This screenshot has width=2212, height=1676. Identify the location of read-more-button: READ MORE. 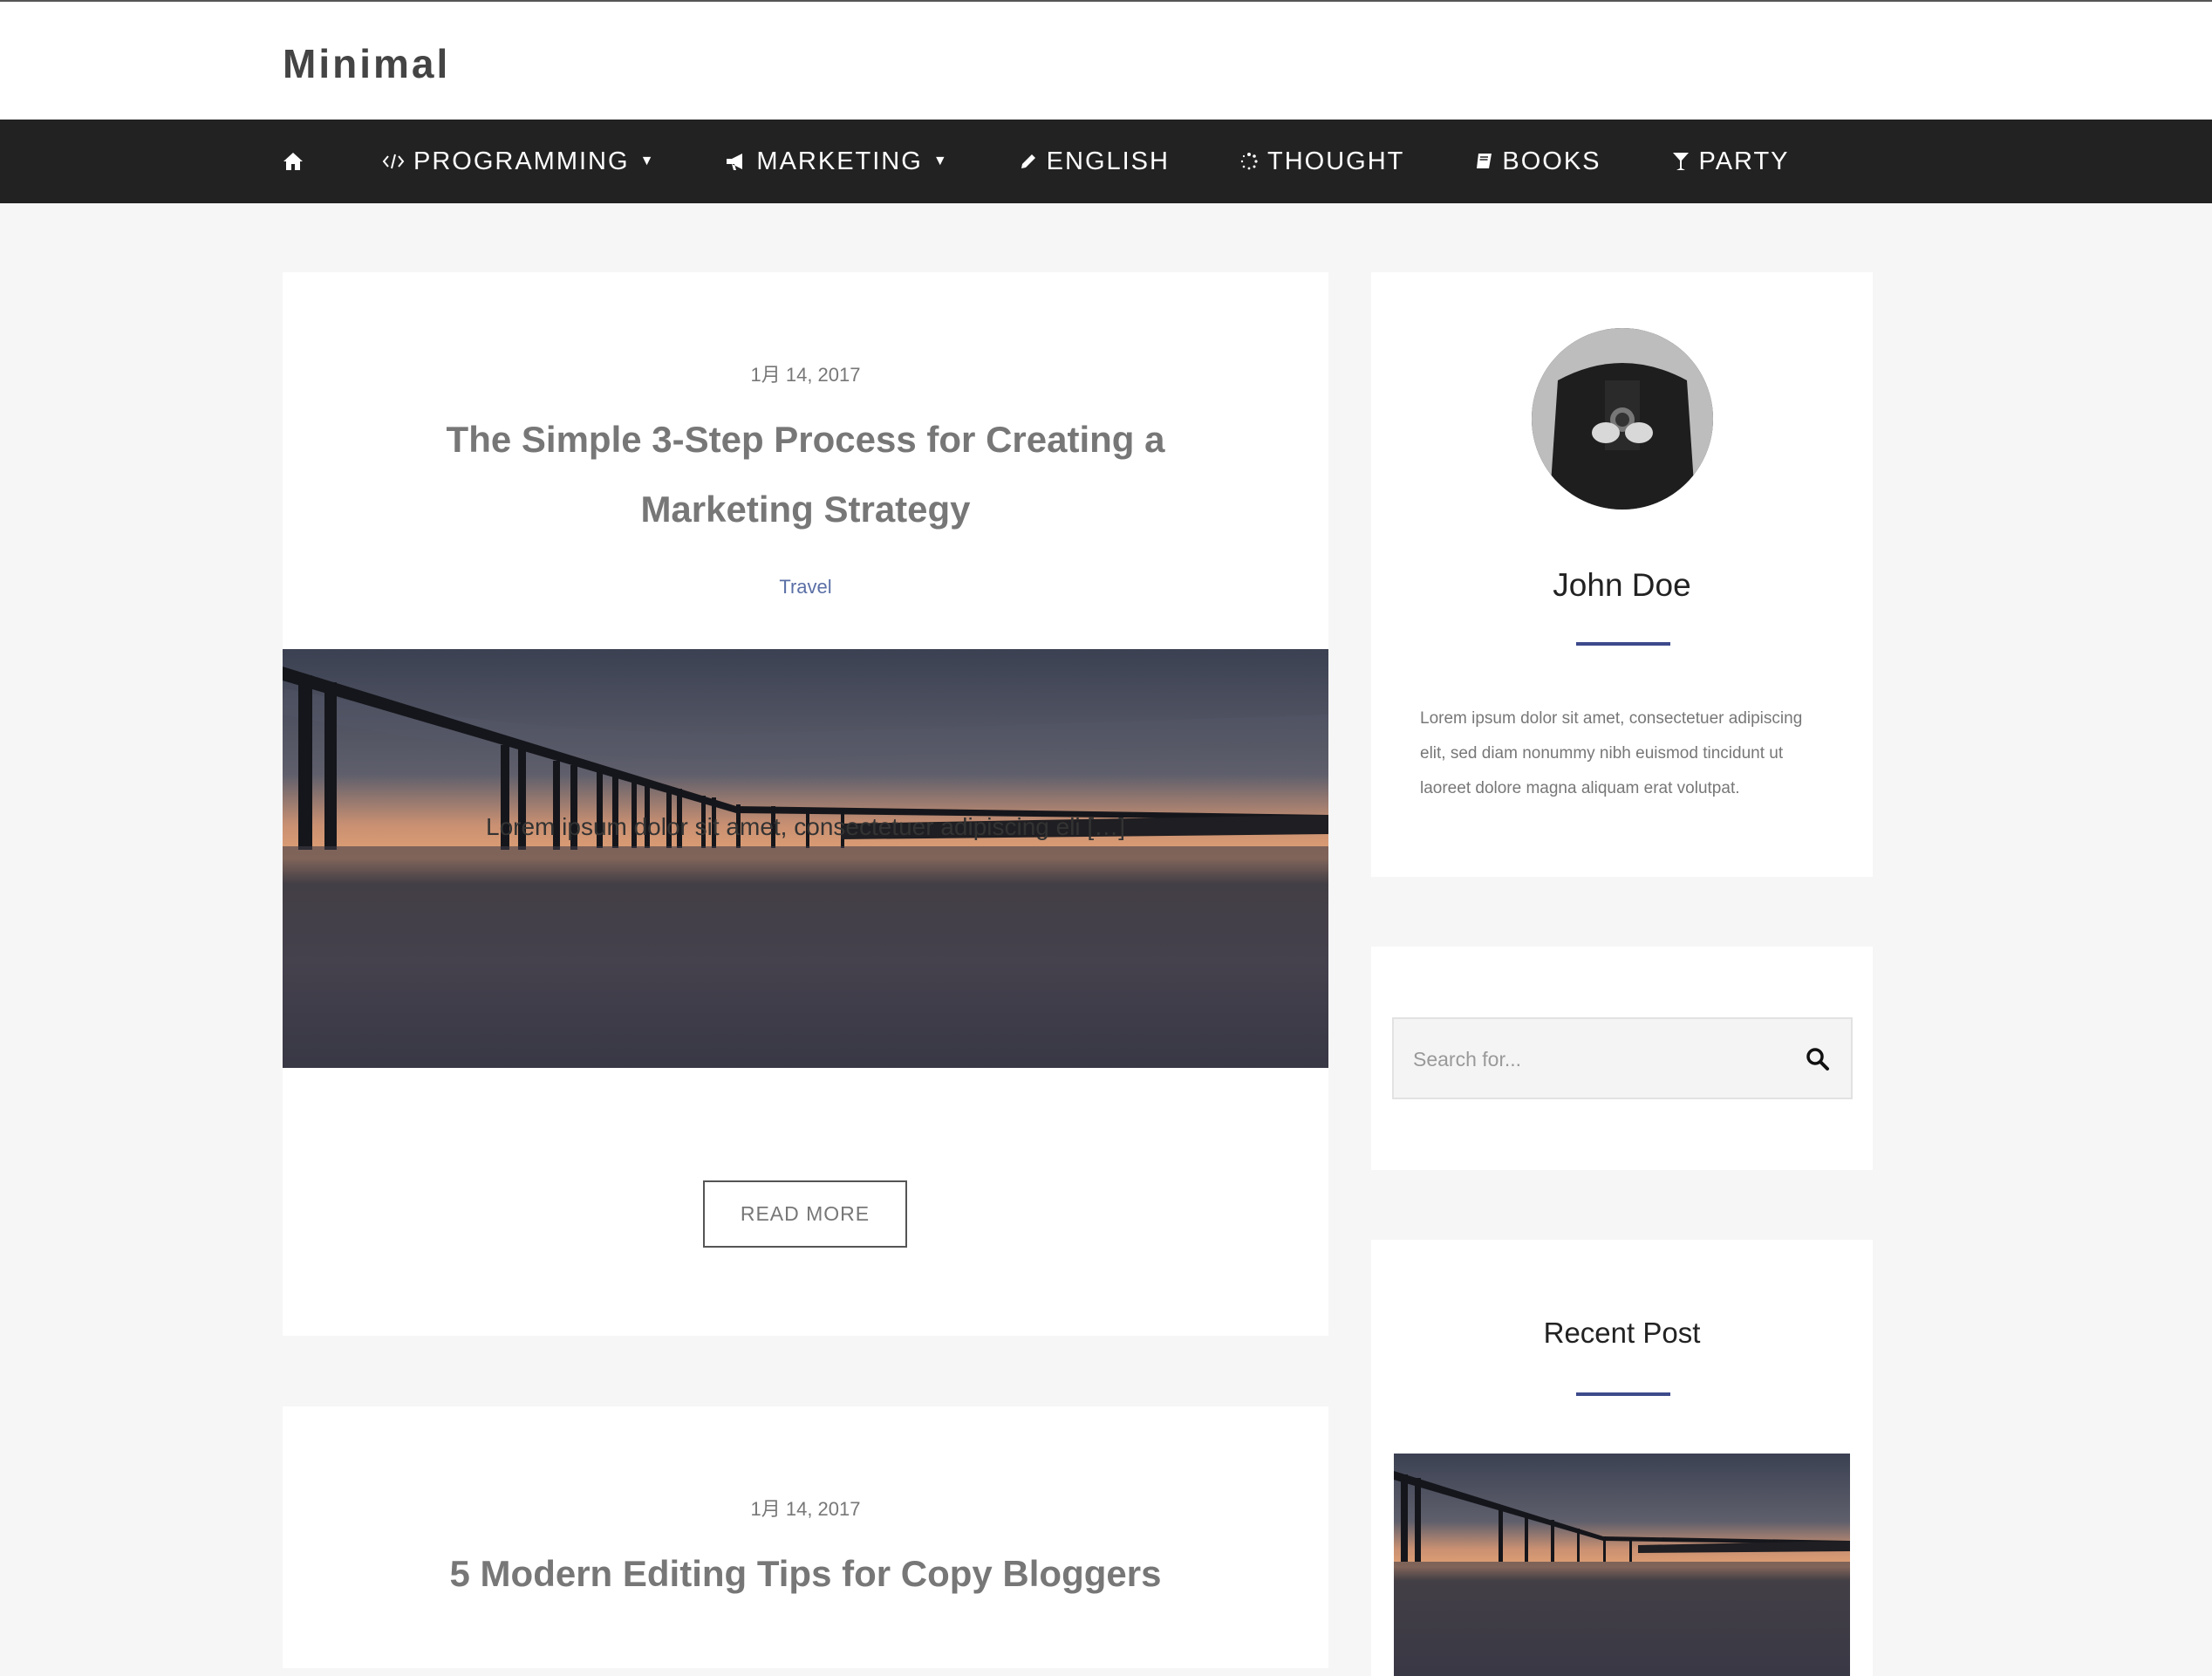
(805, 1214).